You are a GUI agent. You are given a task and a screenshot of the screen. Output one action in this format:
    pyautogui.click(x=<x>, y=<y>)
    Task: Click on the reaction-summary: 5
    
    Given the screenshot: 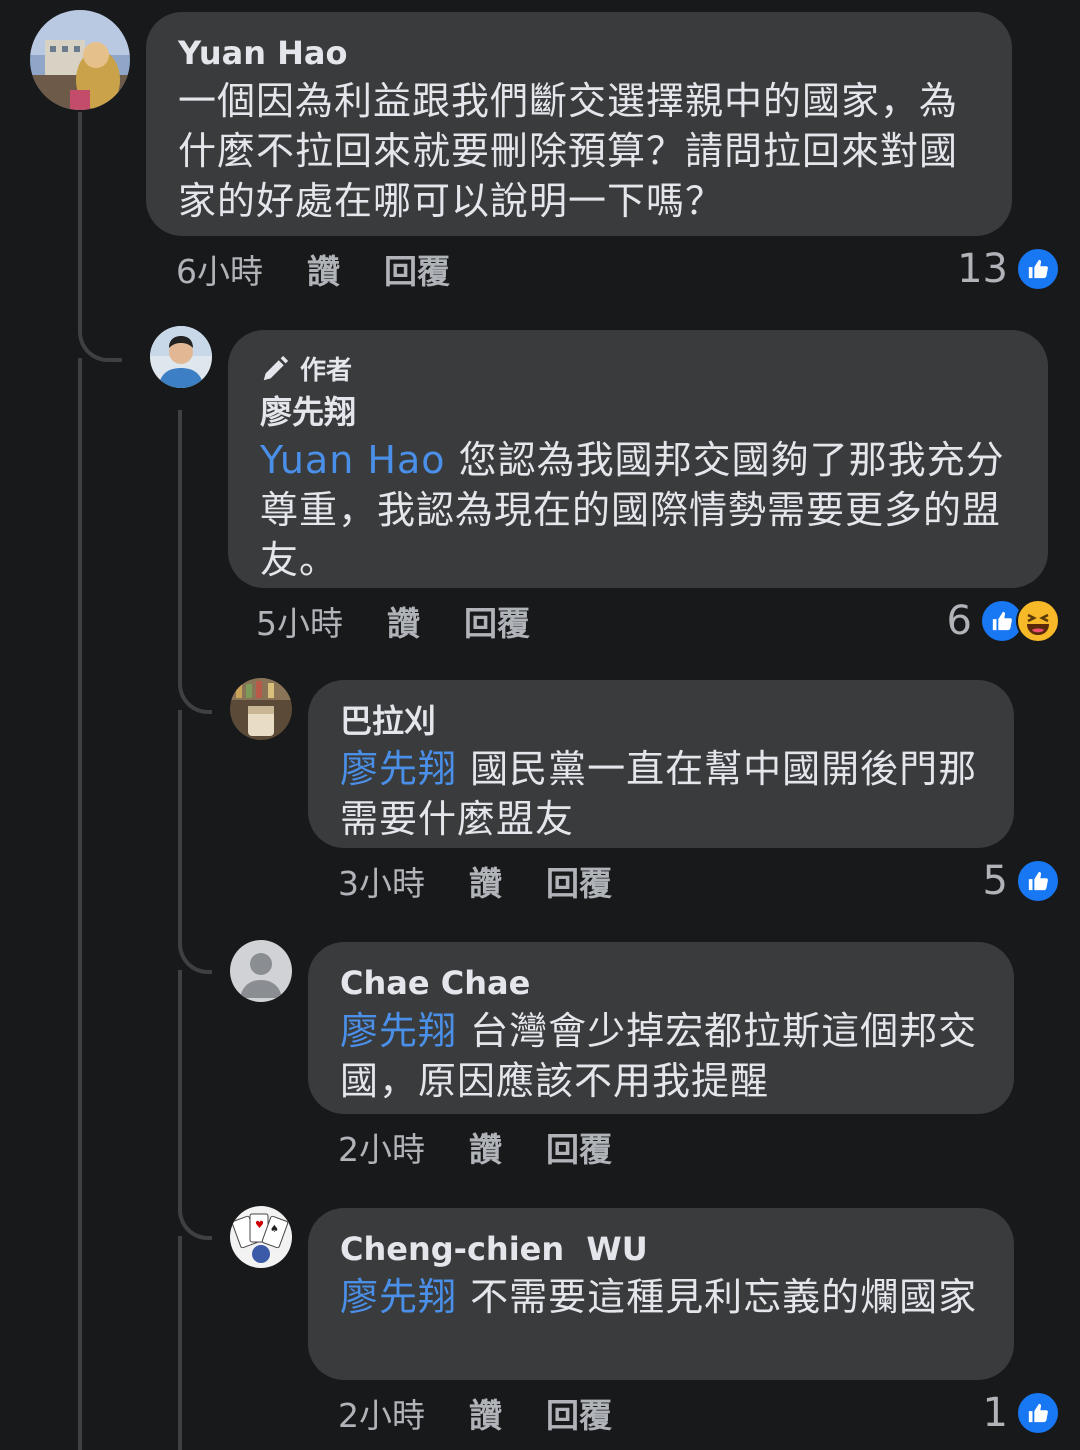 What is the action you would take?
    pyautogui.click(x=1021, y=881)
    